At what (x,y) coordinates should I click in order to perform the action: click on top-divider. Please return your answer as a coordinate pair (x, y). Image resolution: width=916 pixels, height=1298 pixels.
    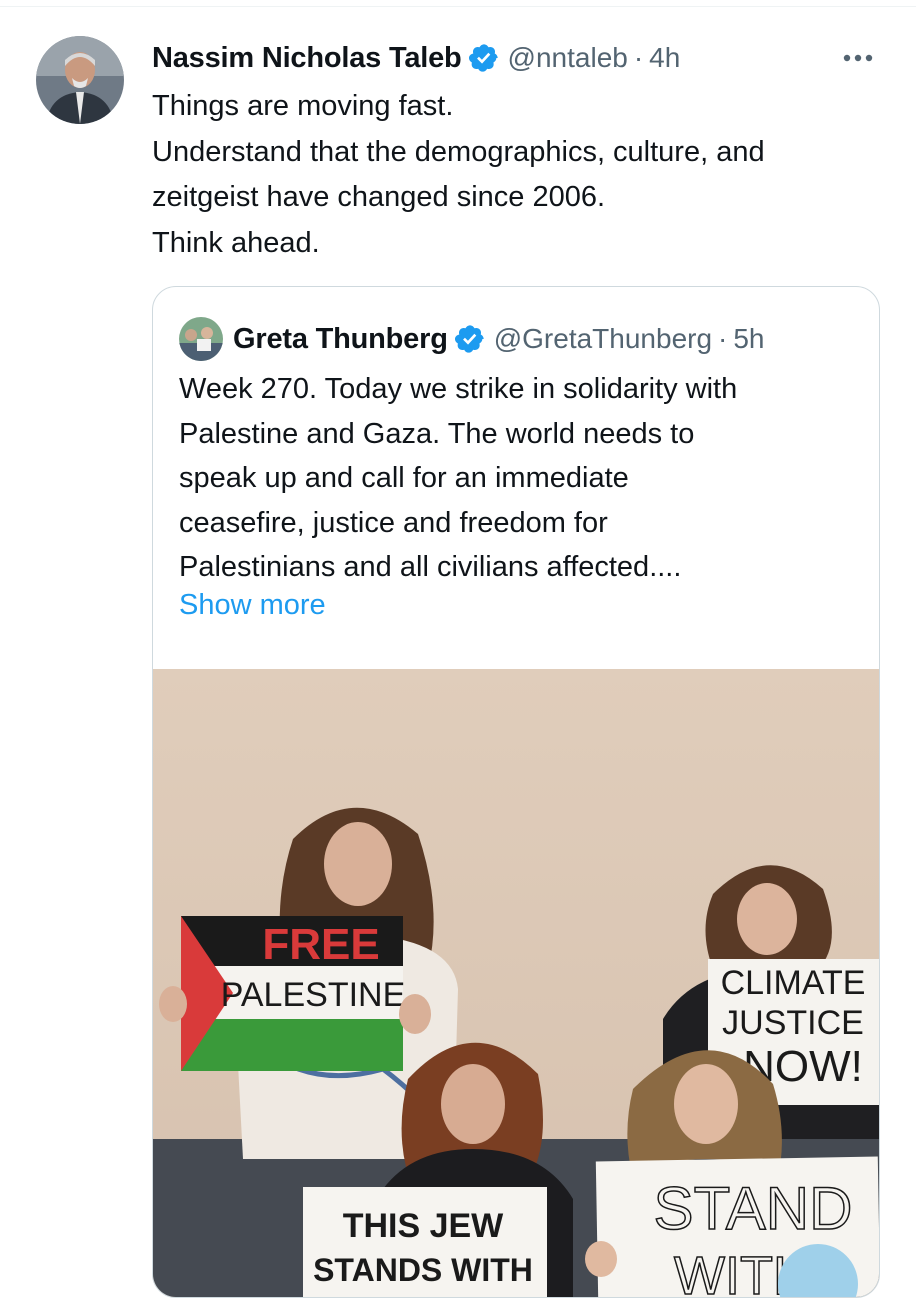
    Looking at the image, I should click on (458, 6).